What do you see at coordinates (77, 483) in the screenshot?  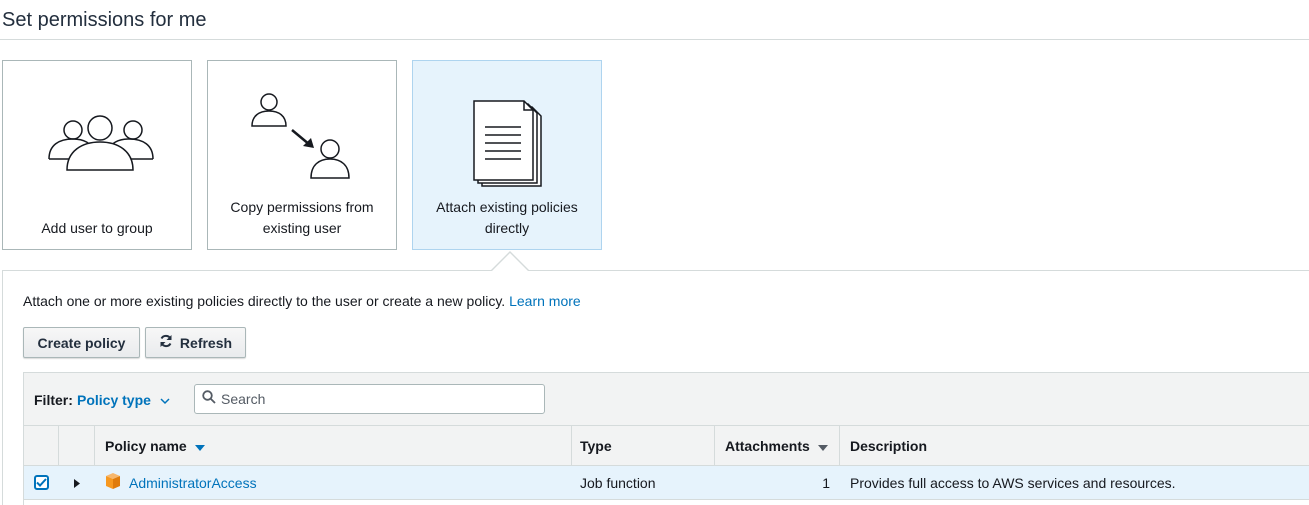 I see `expand-row-icon` at bounding box center [77, 483].